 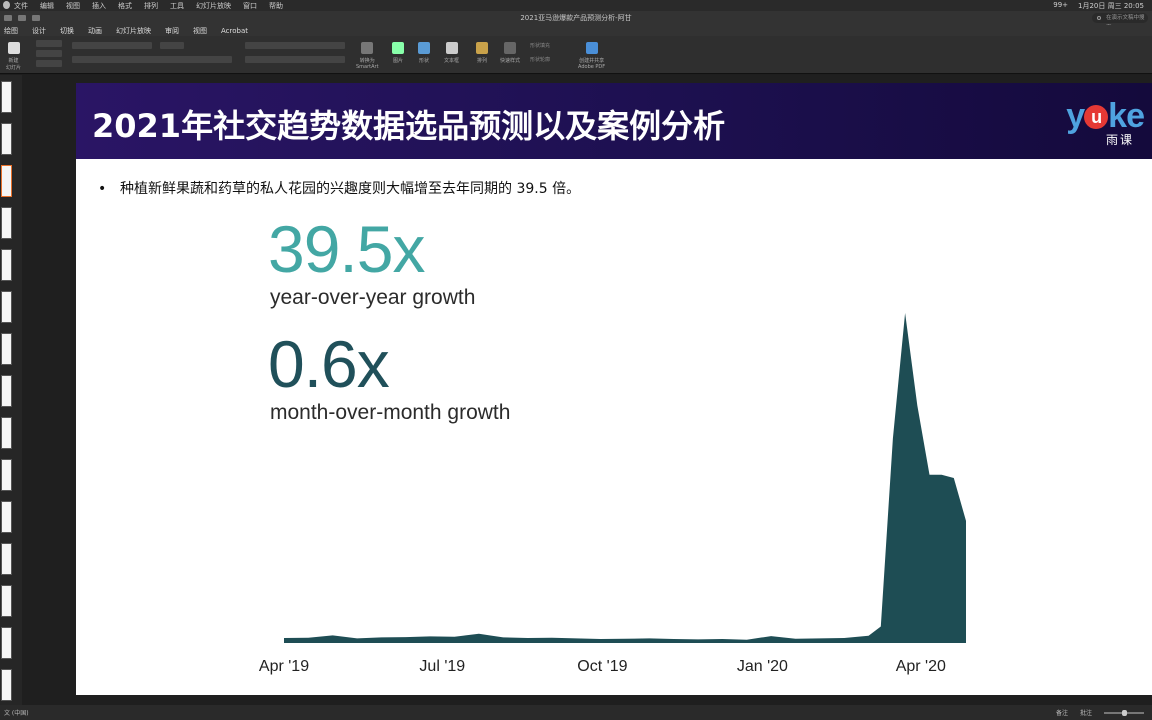 I want to click on document-title: 2021亚马逊爆款产品预测分析-阿甘, so click(x=576, y=18).